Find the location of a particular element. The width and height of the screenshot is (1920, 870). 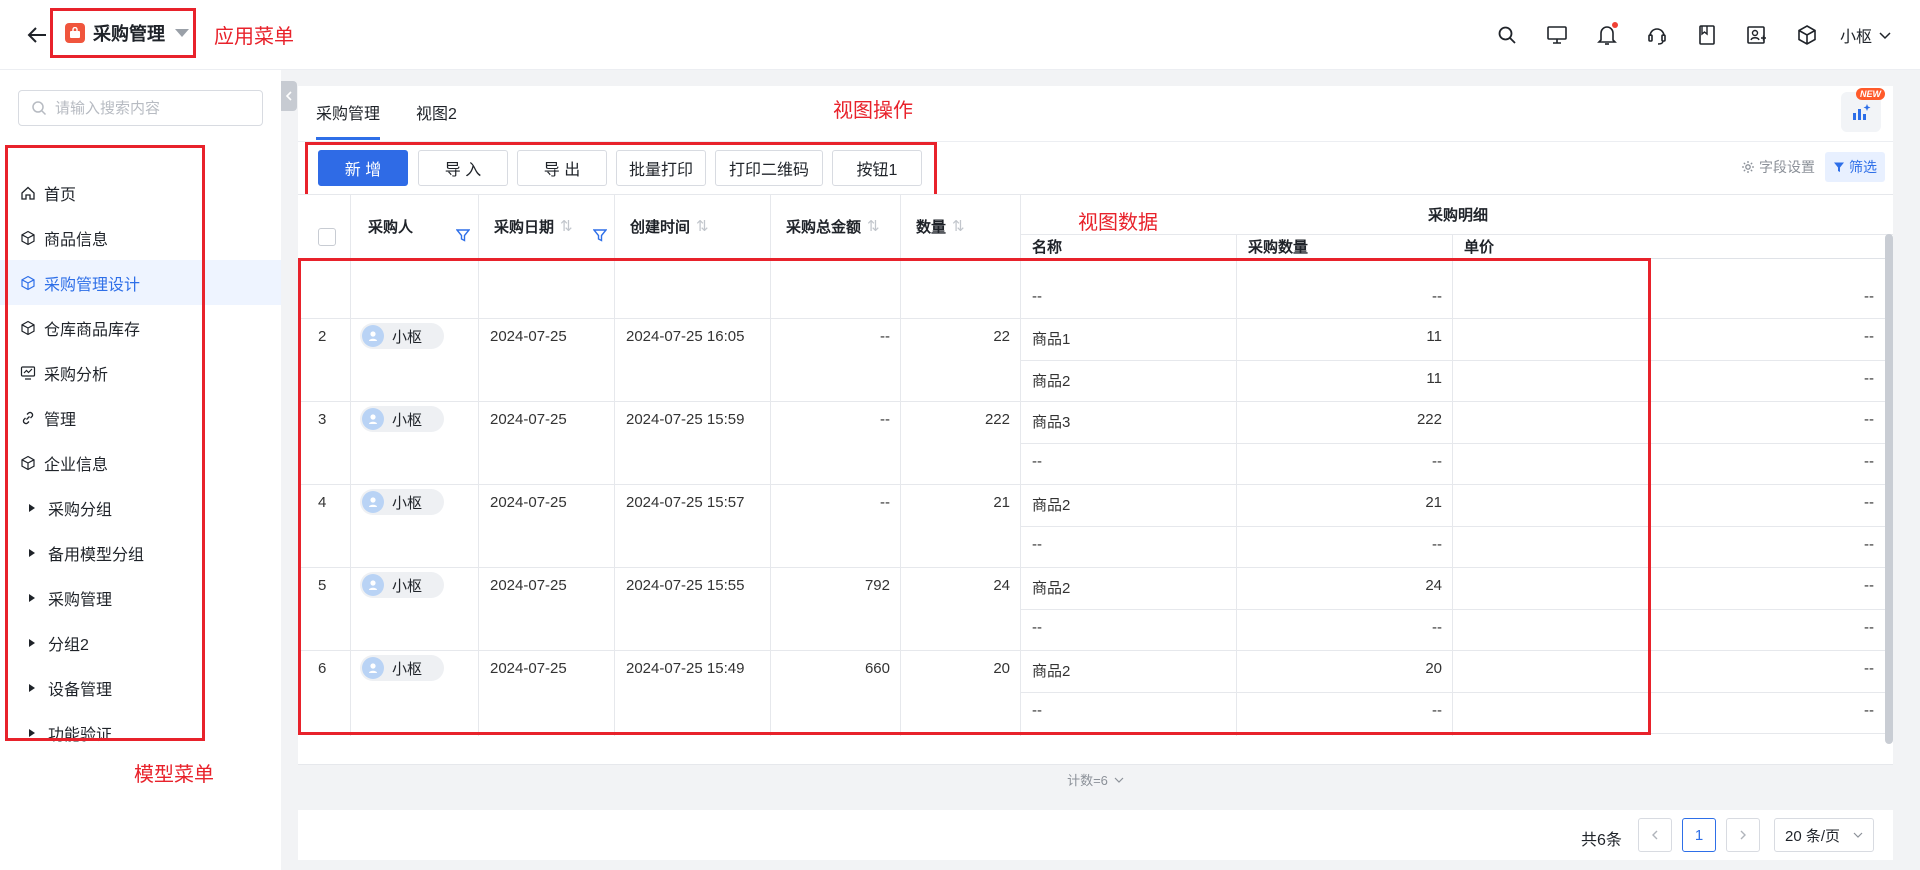

column-header-label: 采购明细 is located at coordinates (1458, 215).